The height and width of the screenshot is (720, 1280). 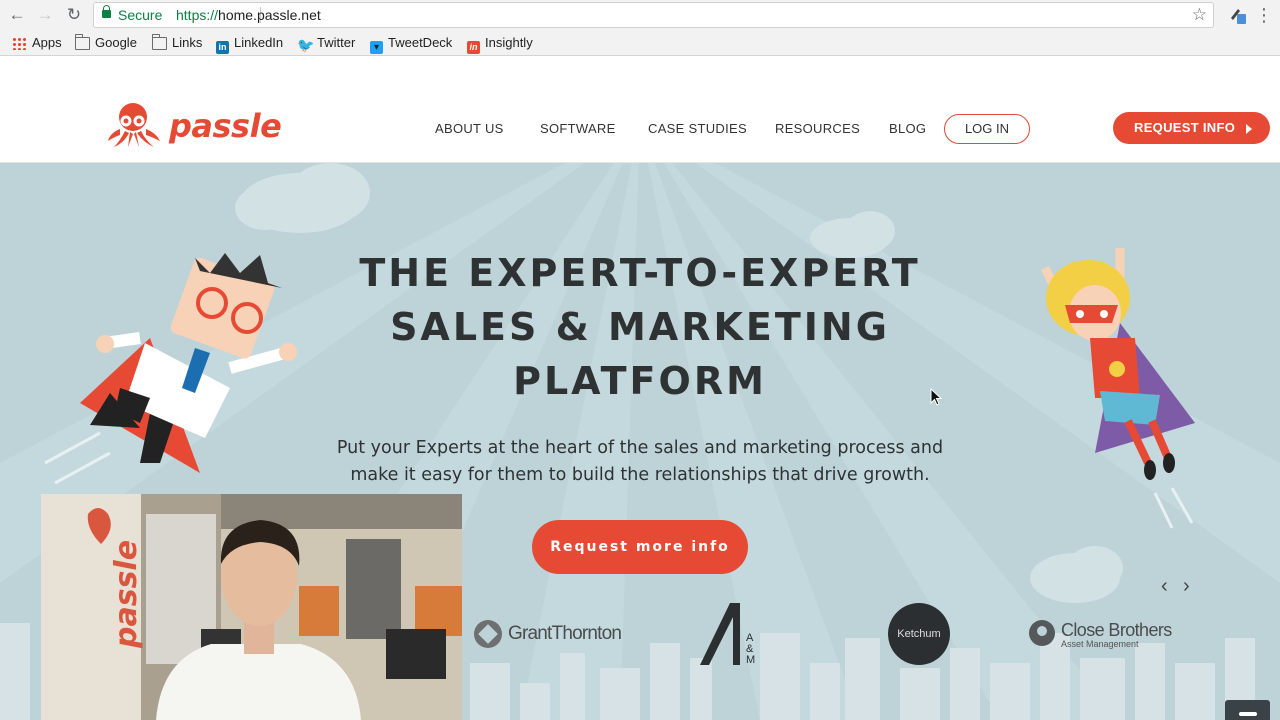 What do you see at coordinates (420, 42) in the screenshot?
I see `bookmark-label: TweetDeck` at bounding box center [420, 42].